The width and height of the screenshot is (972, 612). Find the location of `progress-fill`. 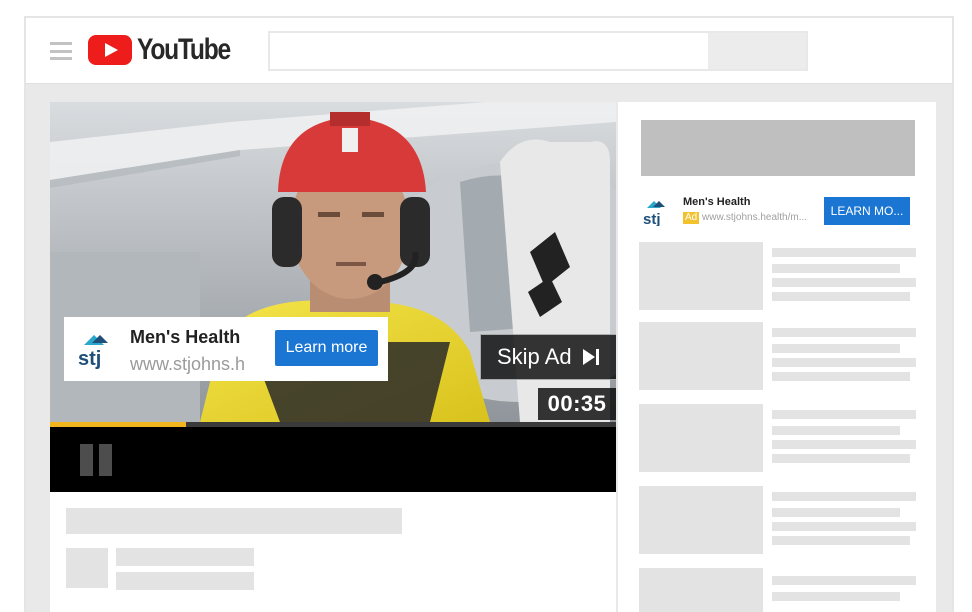

progress-fill is located at coordinates (118, 424).